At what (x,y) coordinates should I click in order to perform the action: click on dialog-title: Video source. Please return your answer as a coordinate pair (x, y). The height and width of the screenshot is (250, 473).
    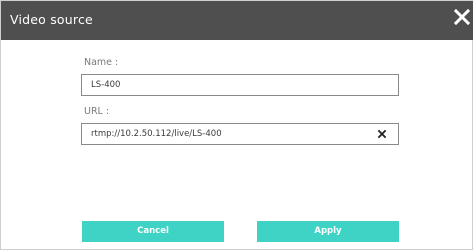
    Looking at the image, I should click on (51, 19).